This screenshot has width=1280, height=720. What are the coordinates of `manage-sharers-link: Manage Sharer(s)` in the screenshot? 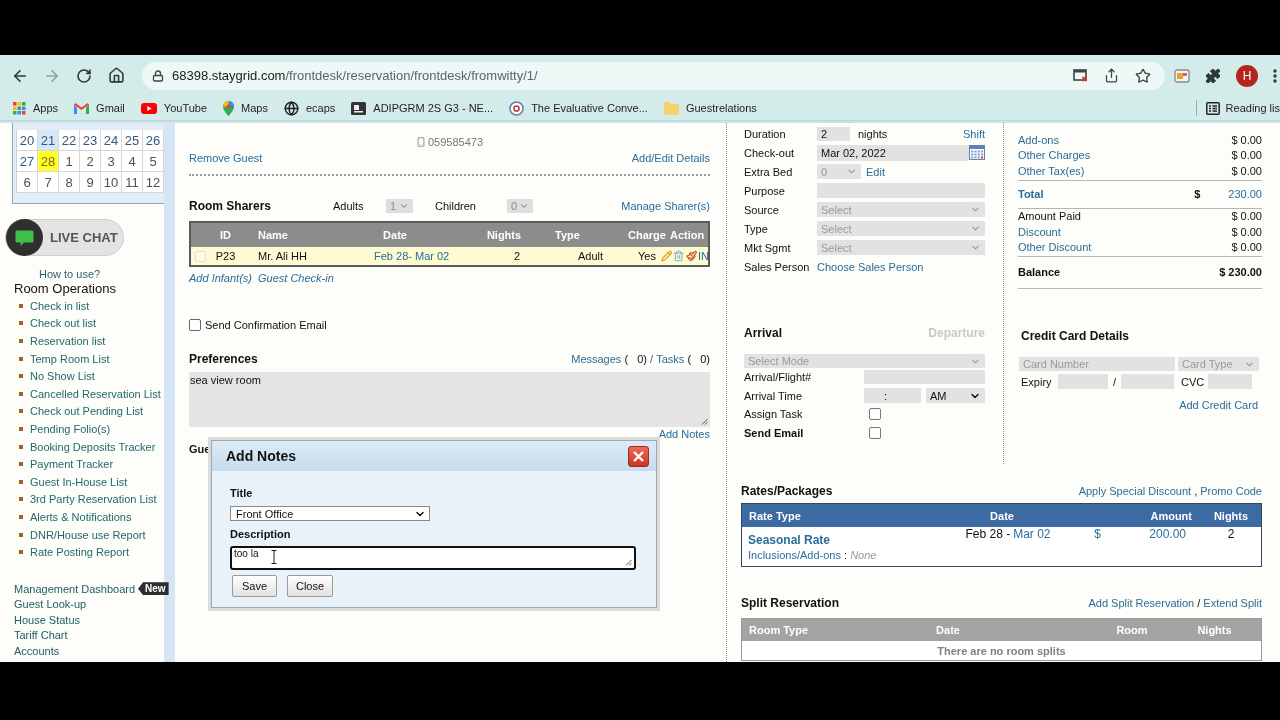 It's located at (665, 206).